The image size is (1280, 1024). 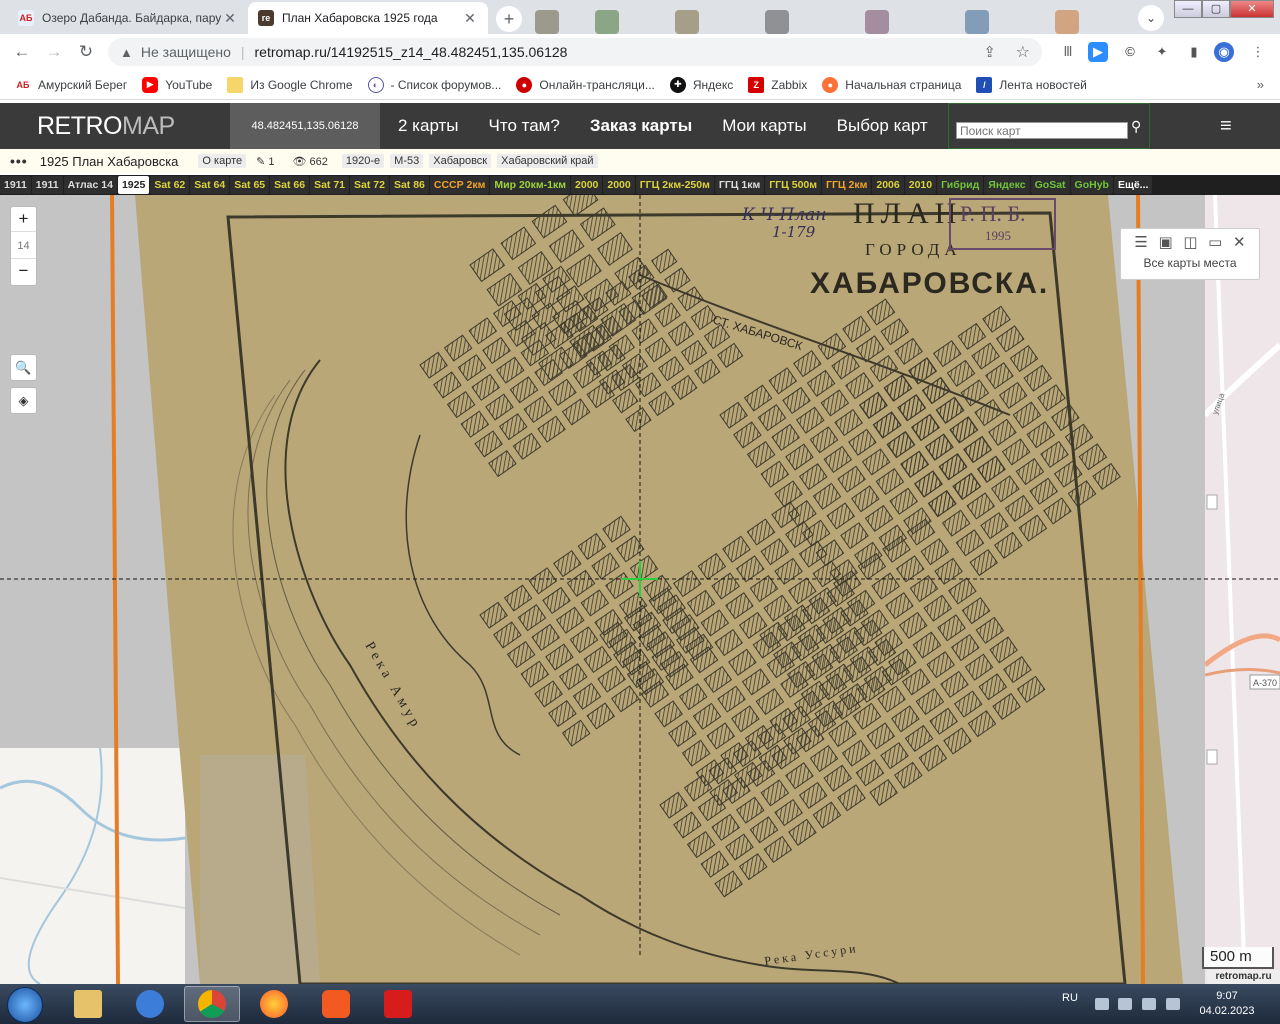 I want to click on layer-tab: ГГЦ 2км, so click(x=847, y=185).